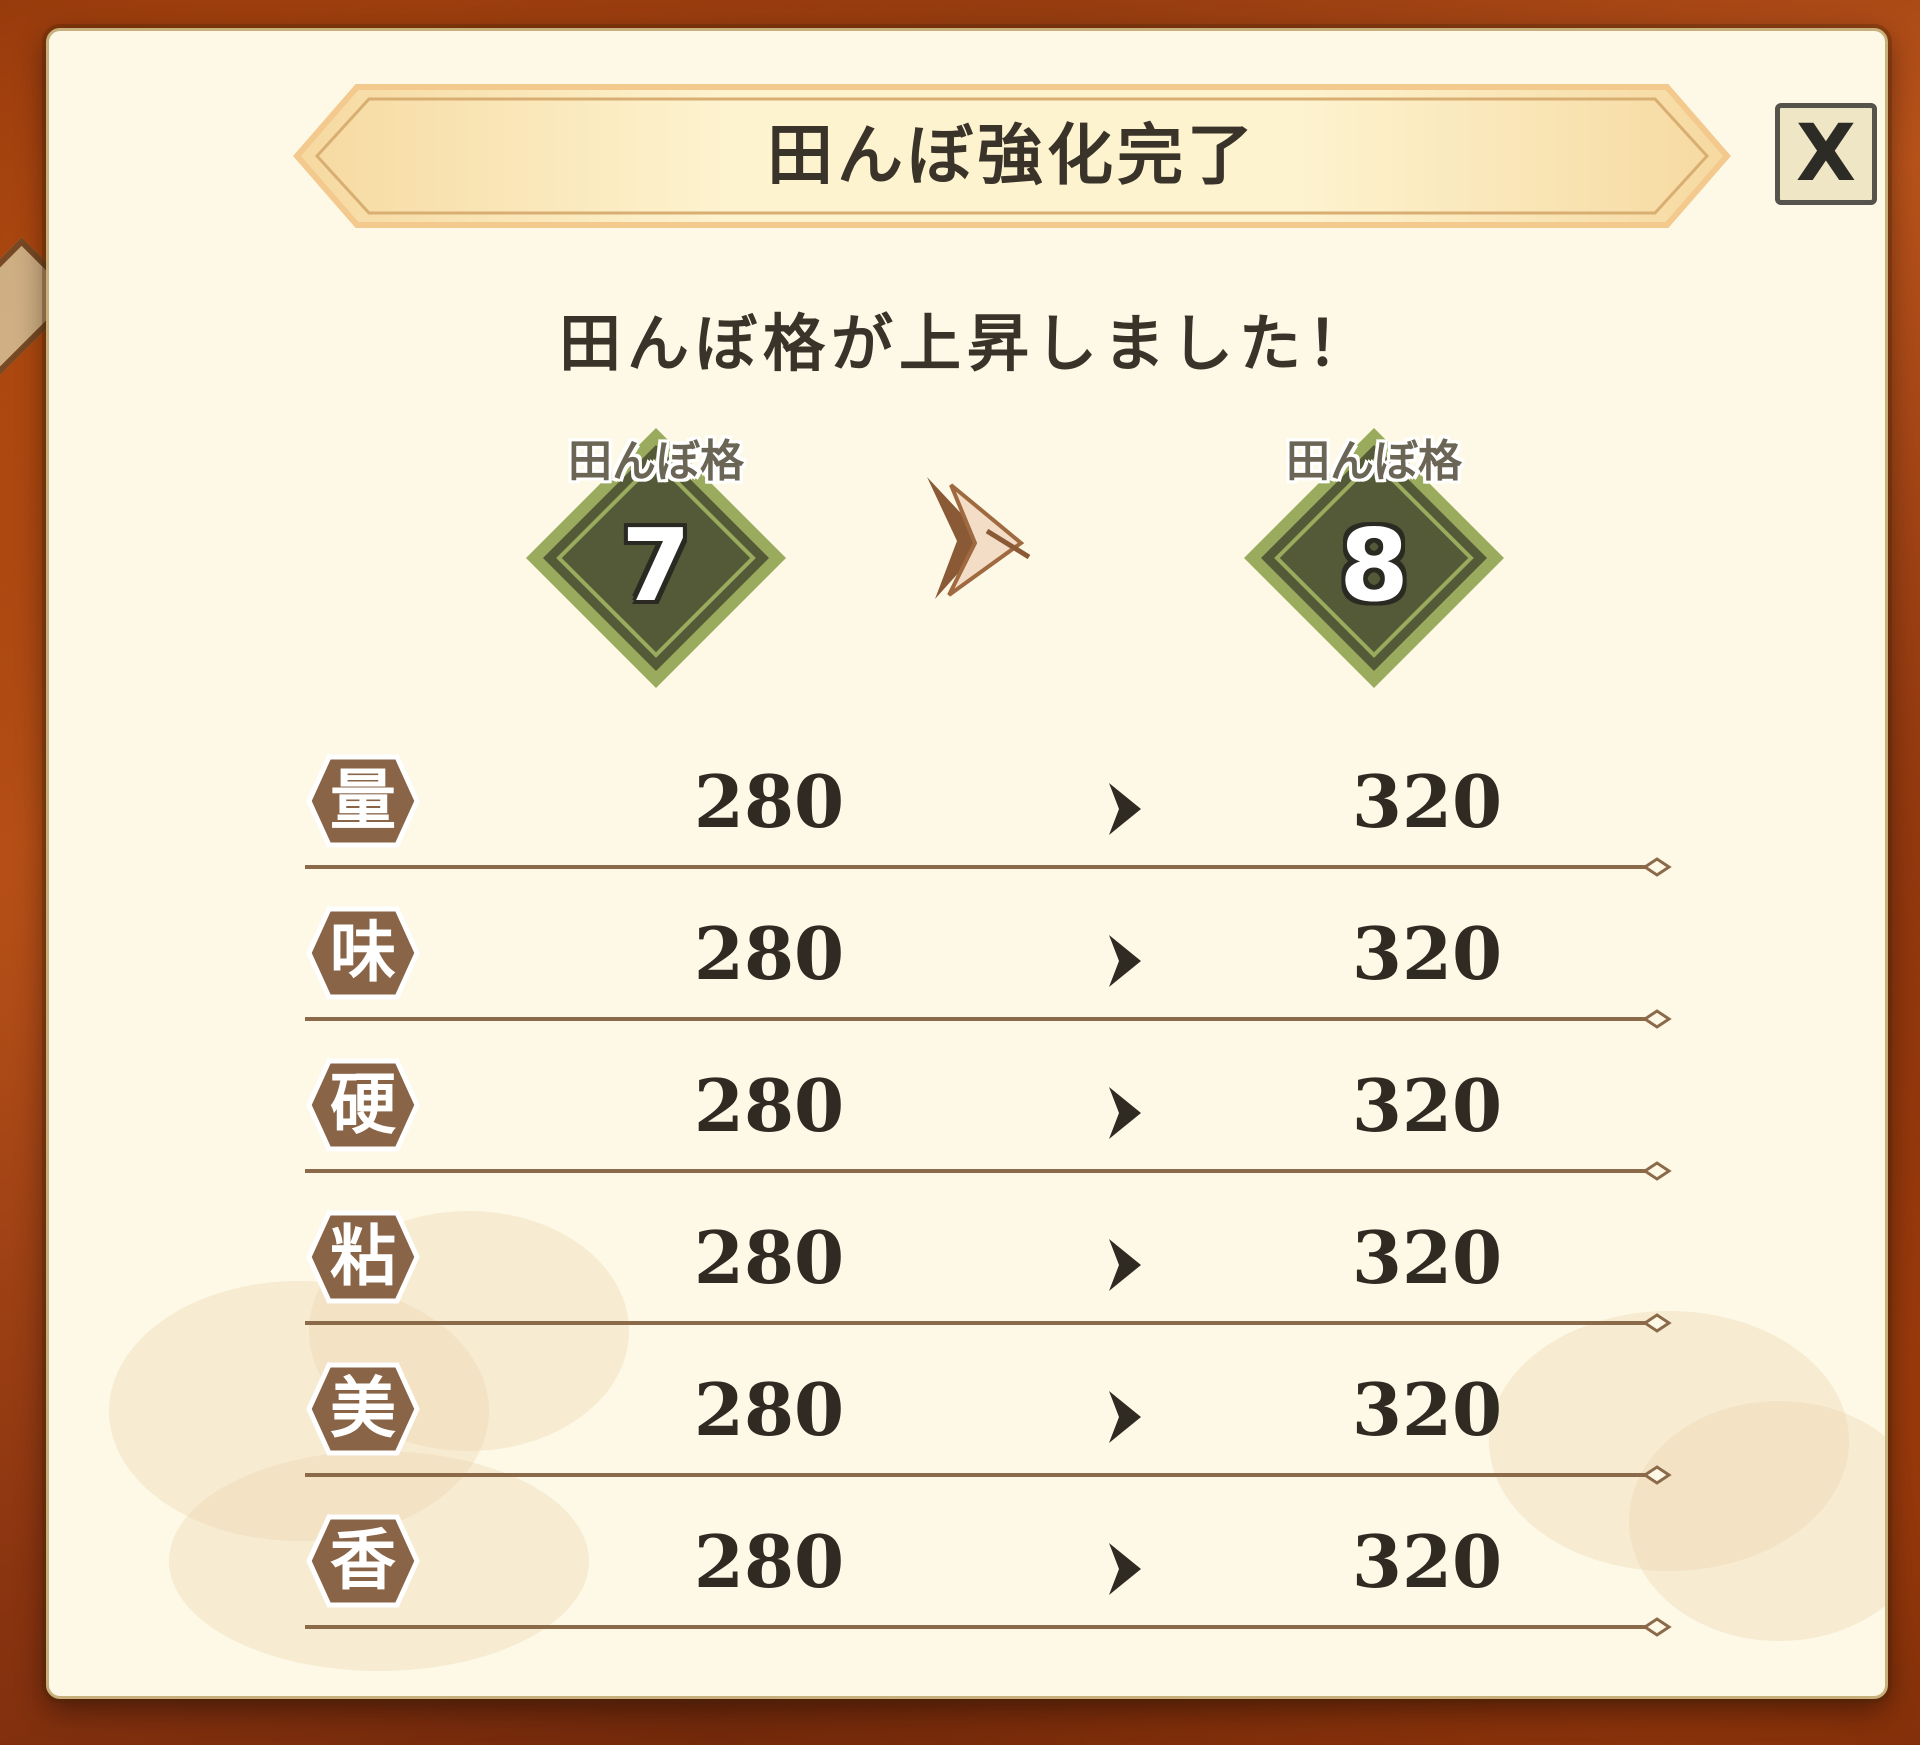 The width and height of the screenshot is (1920, 1745). What do you see at coordinates (979, 538) in the screenshot?
I see `rank-up-arrow-icon` at bounding box center [979, 538].